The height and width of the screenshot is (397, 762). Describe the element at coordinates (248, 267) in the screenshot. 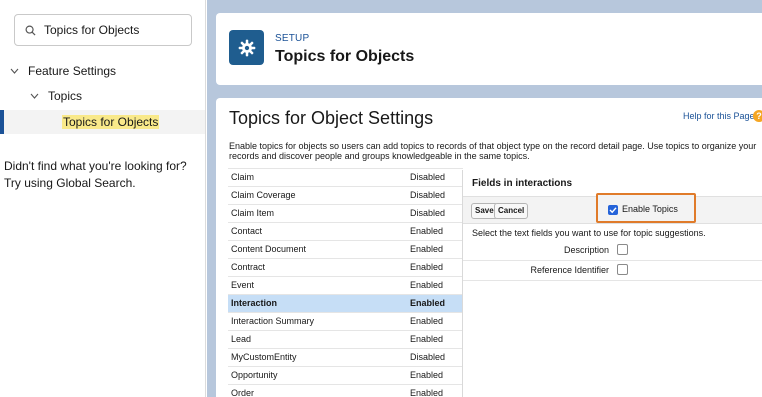

I see `object-name: Contract` at that location.